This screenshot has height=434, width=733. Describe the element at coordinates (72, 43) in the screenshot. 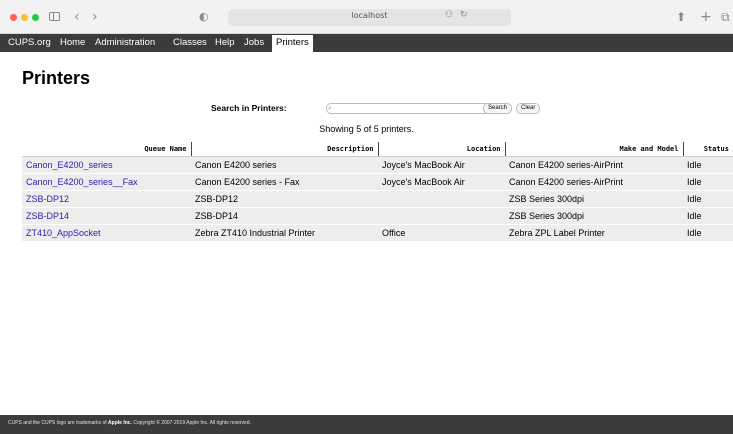

I see `nav-home: Home` at that location.